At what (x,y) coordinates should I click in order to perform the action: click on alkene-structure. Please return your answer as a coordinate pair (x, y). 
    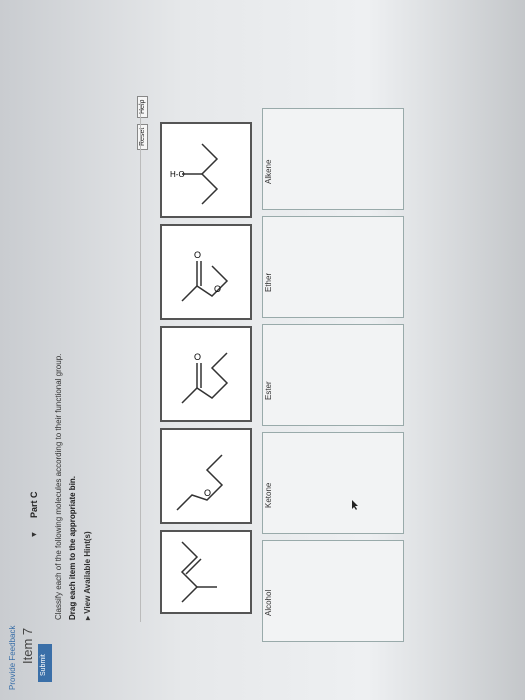
    Looking at the image, I should click on (198, 572).